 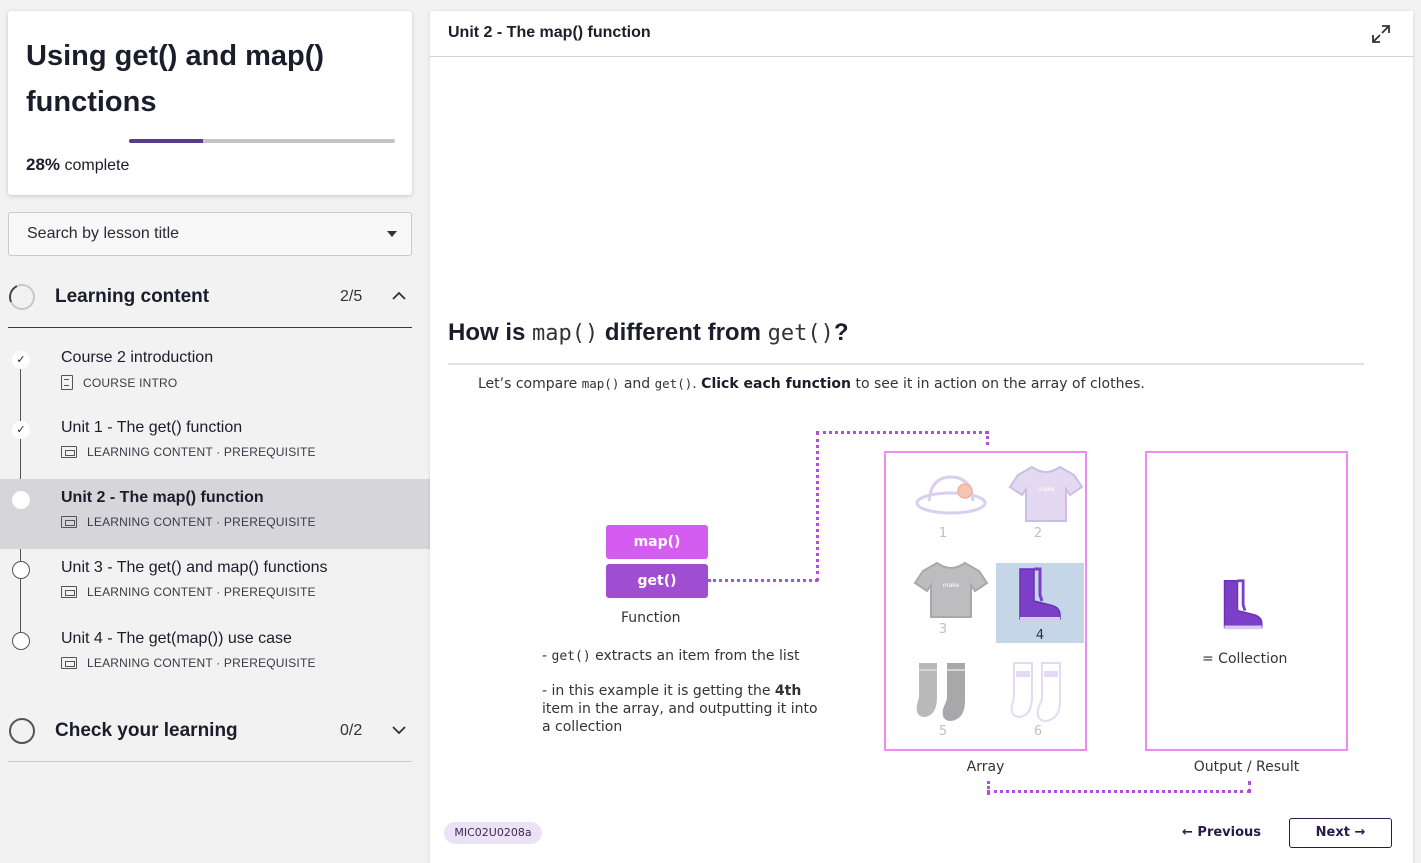 I want to click on progress-bar-fill, so click(x=166, y=141).